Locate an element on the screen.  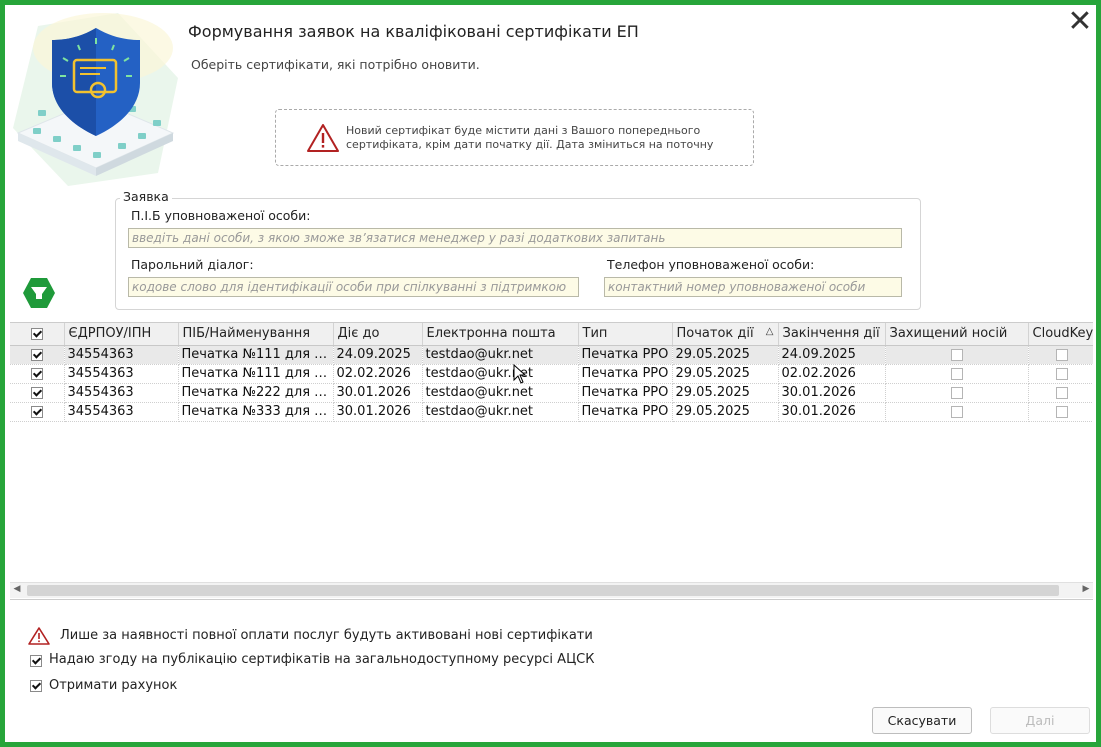
column-header-valid-to: Діє до is located at coordinates (378, 334).